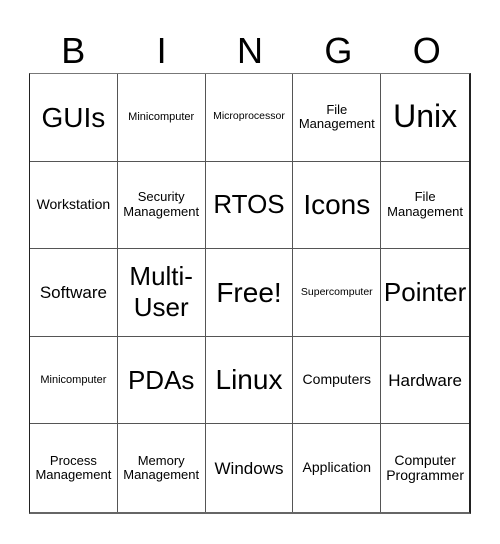 The image size is (500, 544). I want to click on header-letter-o: O, so click(426, 50).